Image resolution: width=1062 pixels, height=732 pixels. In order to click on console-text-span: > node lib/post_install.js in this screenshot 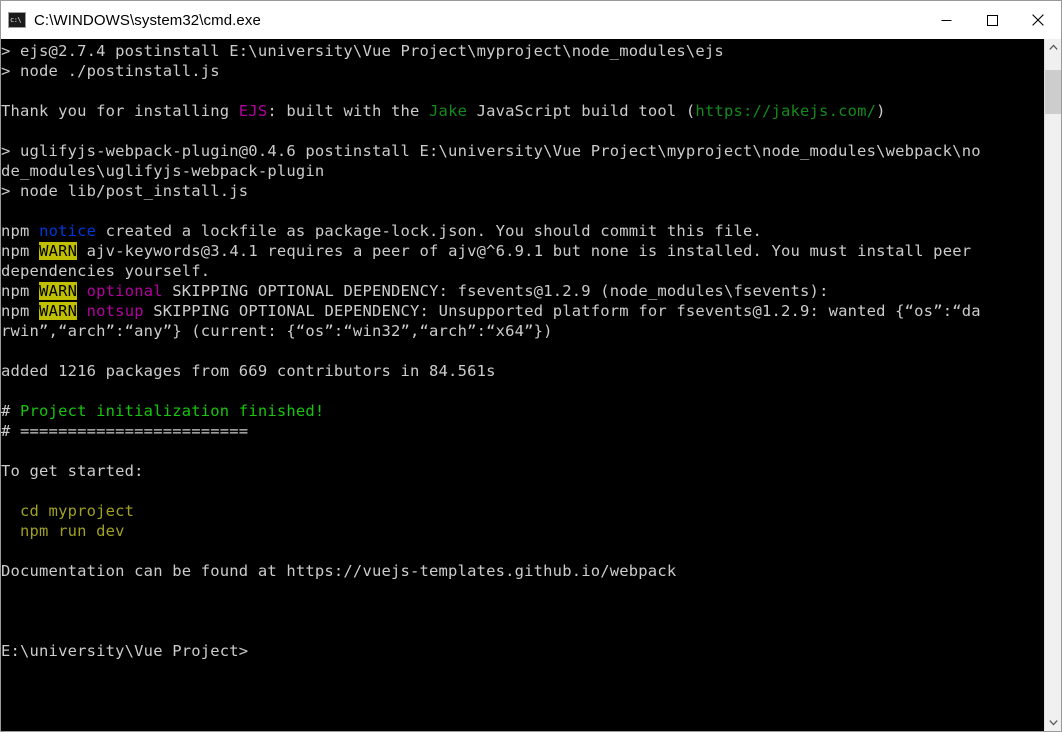, I will do `click(125, 191)`.